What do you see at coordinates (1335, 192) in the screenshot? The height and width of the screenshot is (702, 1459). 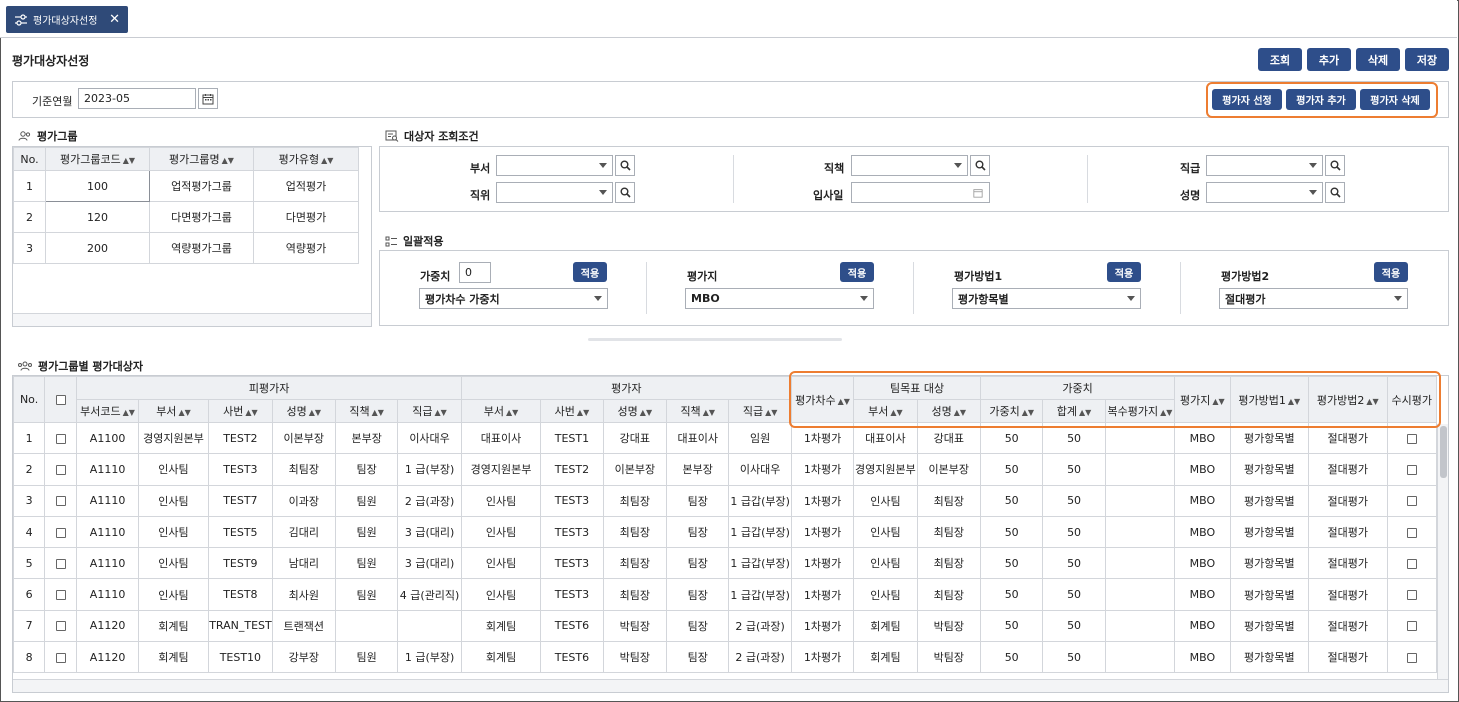 I see `name-search-button` at bounding box center [1335, 192].